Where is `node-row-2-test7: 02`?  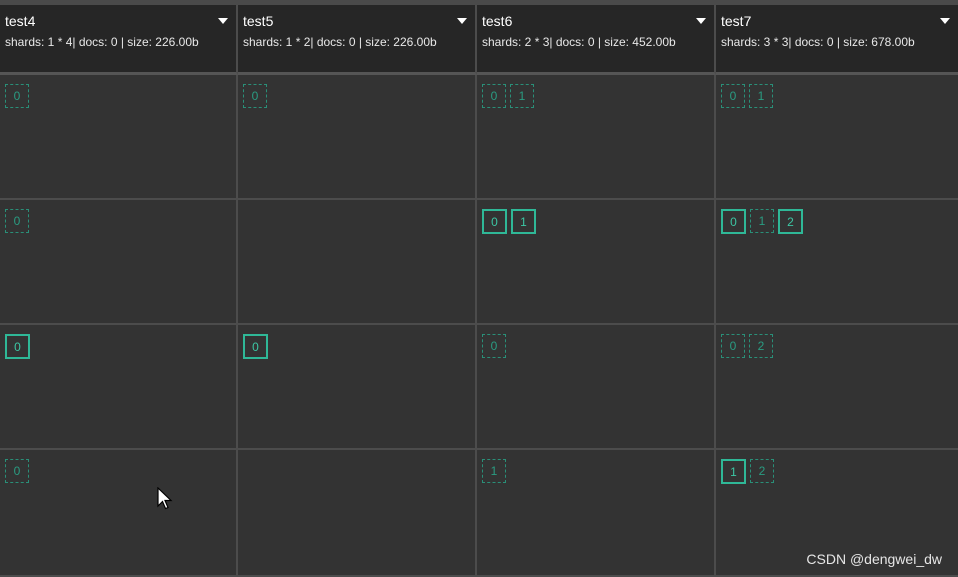
node-row-2-test7: 02 is located at coordinates (837, 387).